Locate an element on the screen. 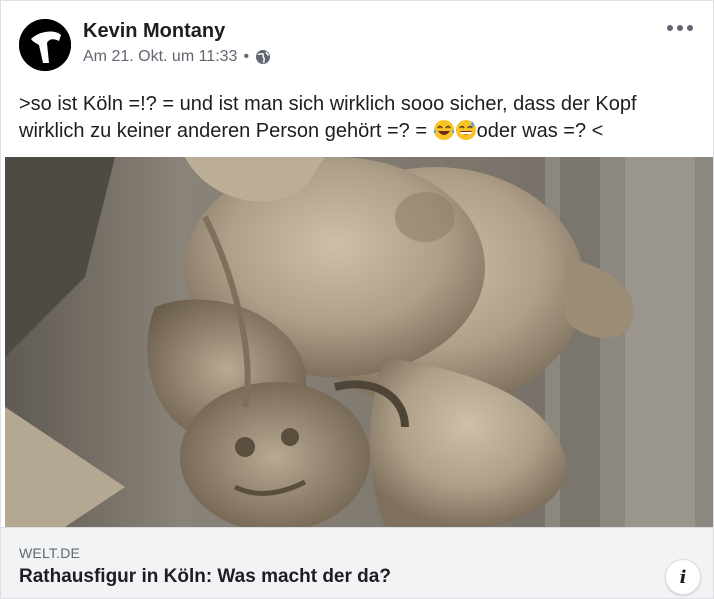 The image size is (714, 599). post-text-part2: oder was =? < is located at coordinates (540, 131).